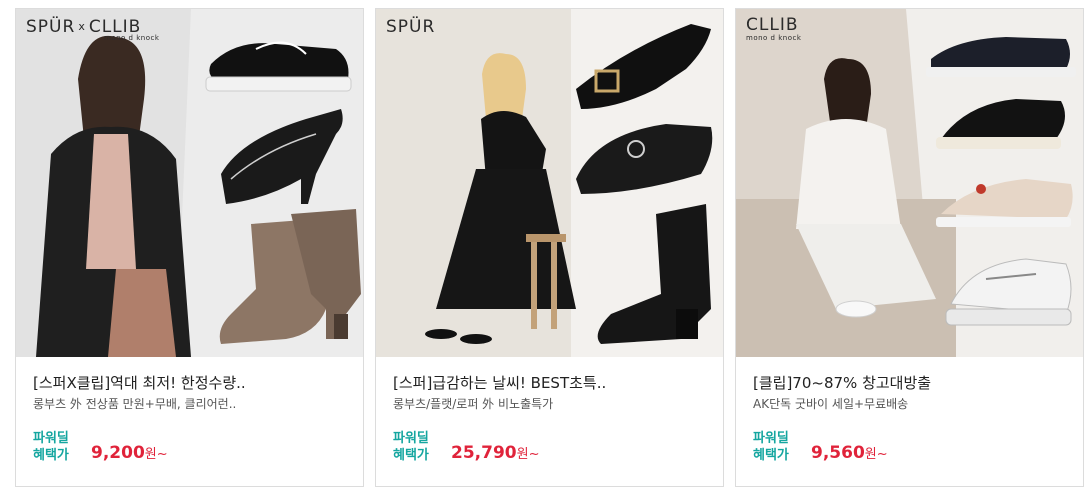 This screenshot has height=496, width=1089. I want to click on price-value: 9,560원~, so click(849, 454).